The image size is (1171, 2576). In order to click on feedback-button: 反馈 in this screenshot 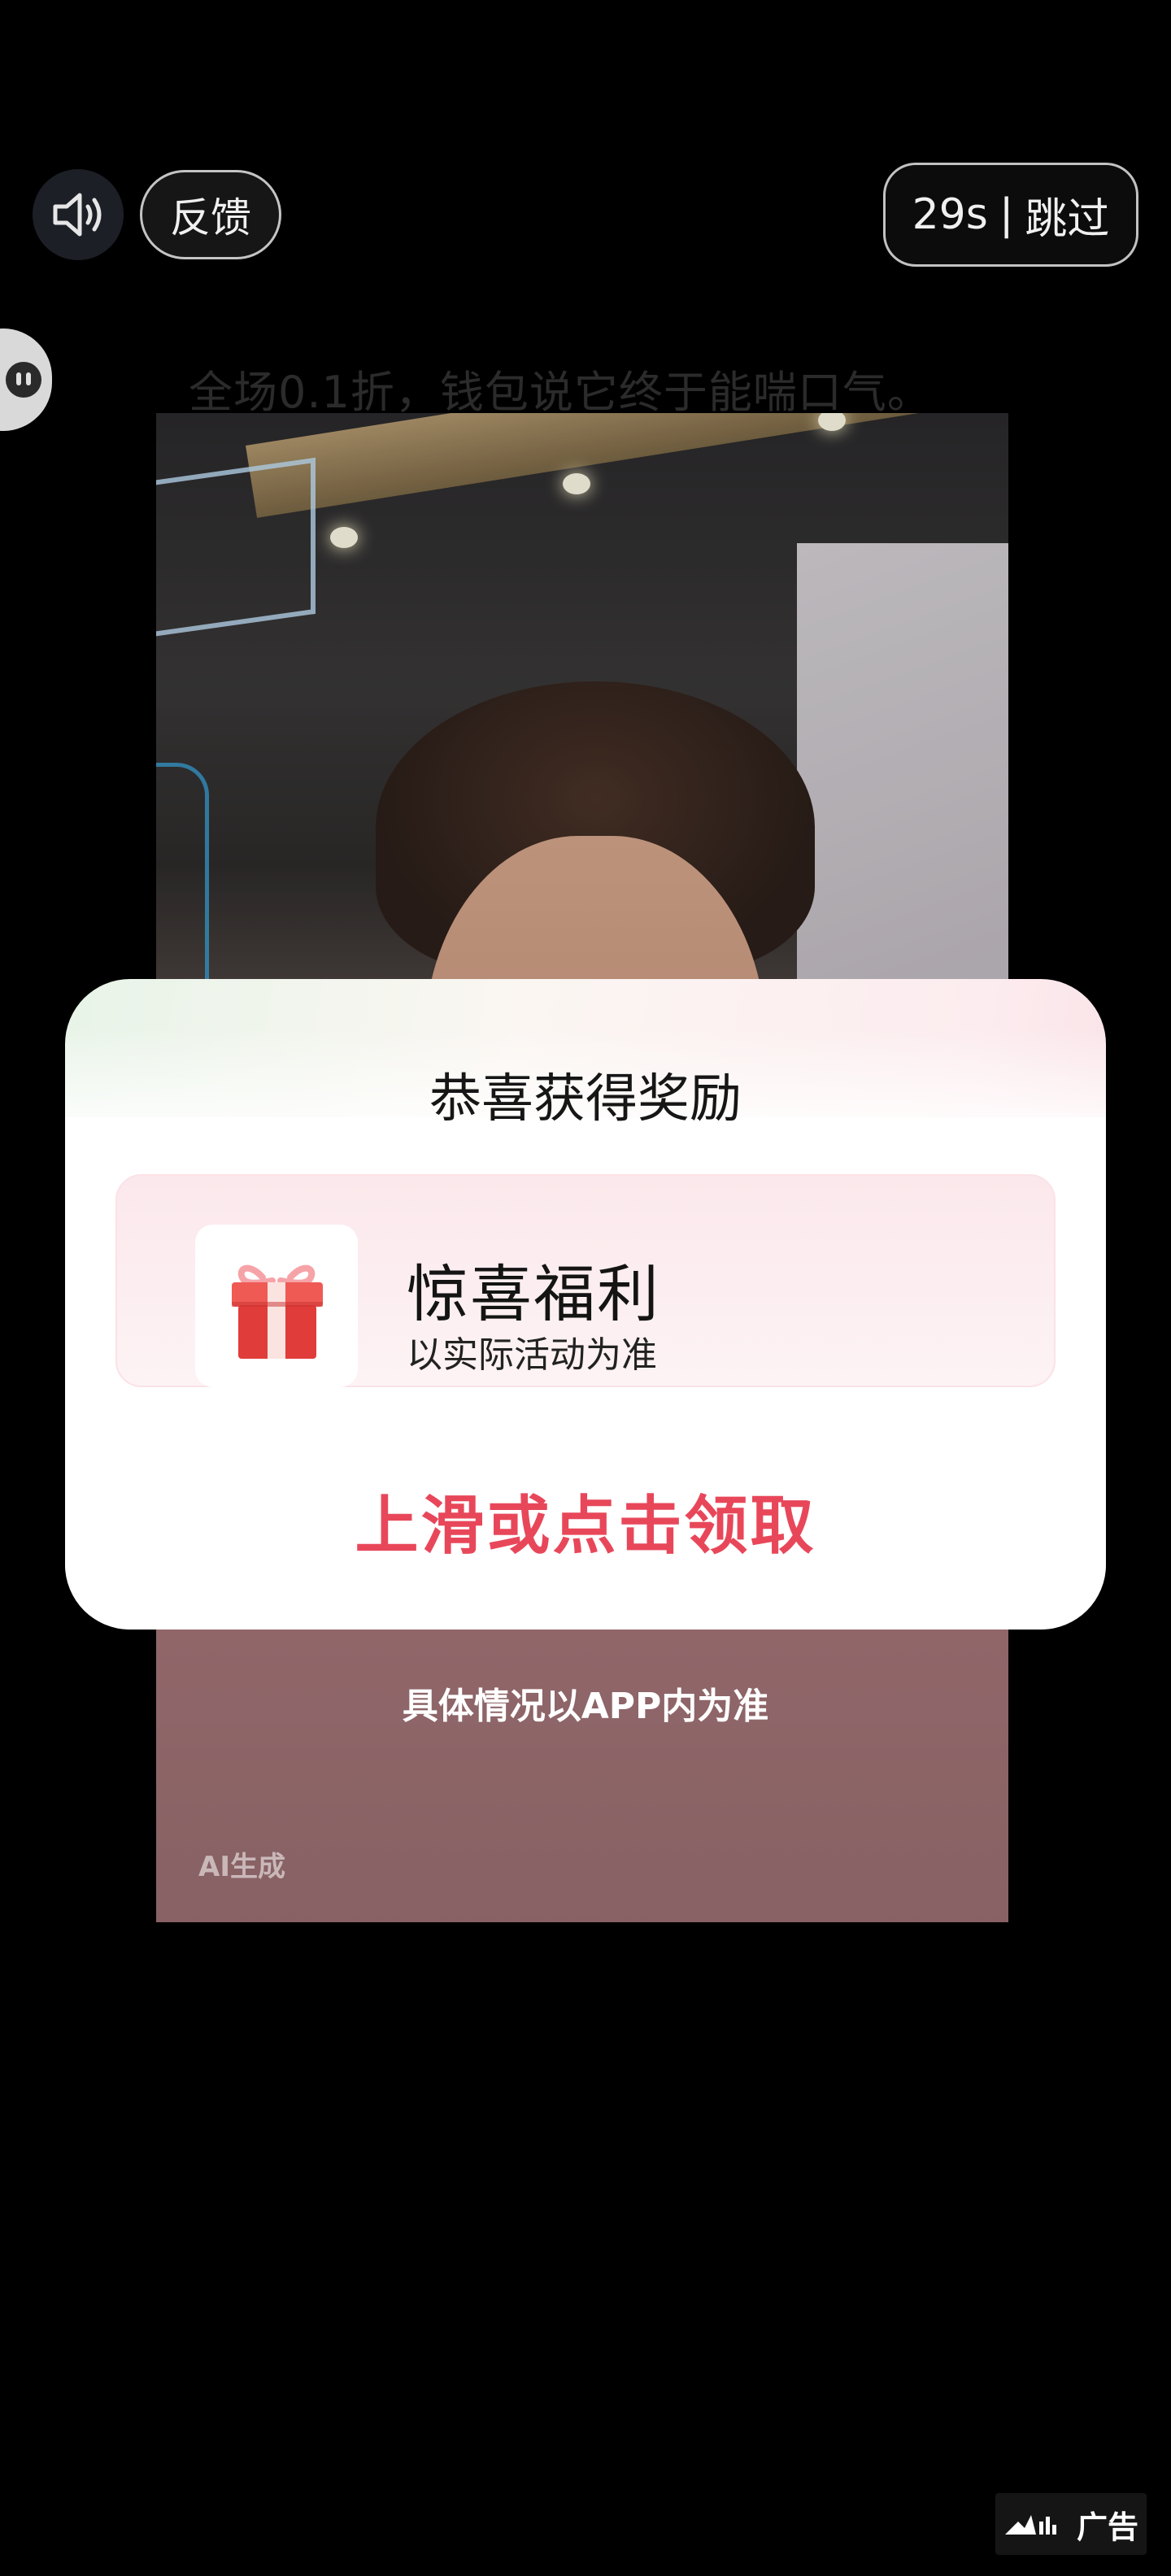, I will do `click(211, 215)`.